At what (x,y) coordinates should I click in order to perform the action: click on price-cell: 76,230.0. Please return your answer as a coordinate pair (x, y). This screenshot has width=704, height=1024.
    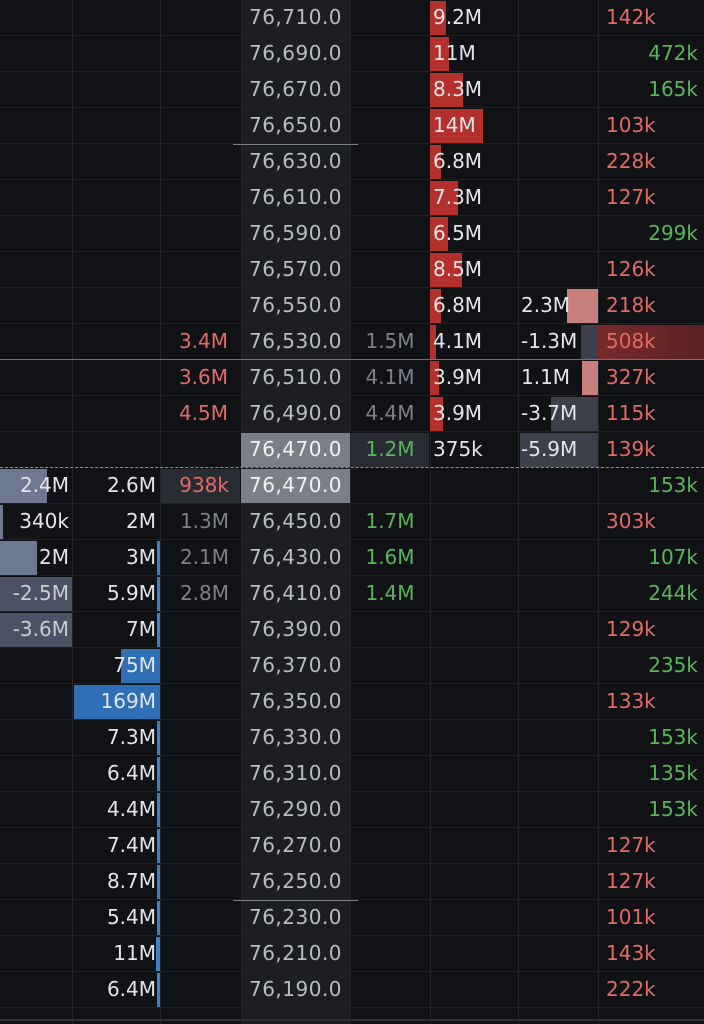
    Looking at the image, I should click on (295, 918).